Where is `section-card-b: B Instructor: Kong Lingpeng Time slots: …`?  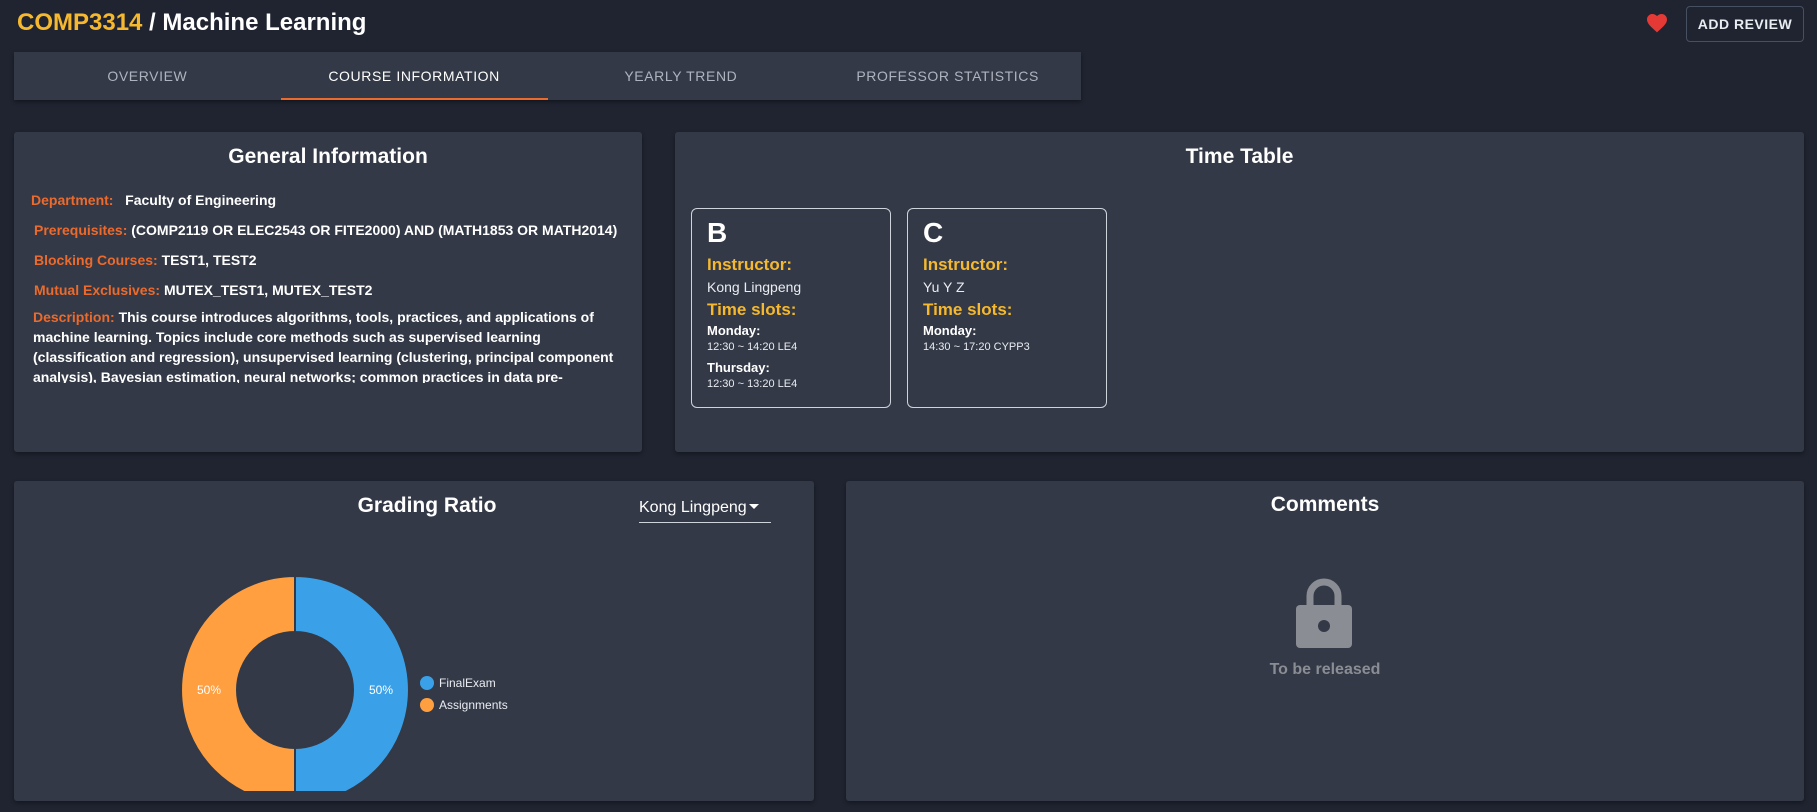 section-card-b: B Instructor: Kong Lingpeng Time slots: … is located at coordinates (791, 308).